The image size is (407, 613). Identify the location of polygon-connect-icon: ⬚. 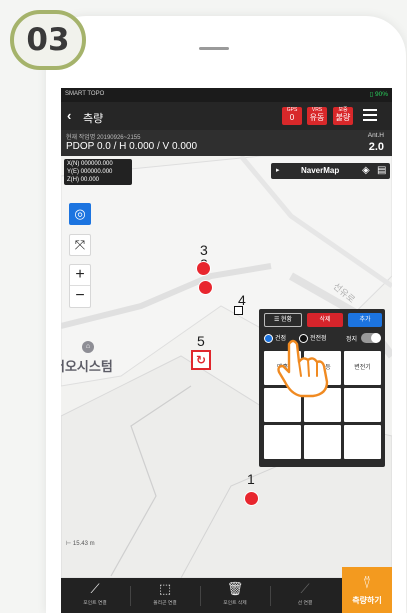
(165, 588).